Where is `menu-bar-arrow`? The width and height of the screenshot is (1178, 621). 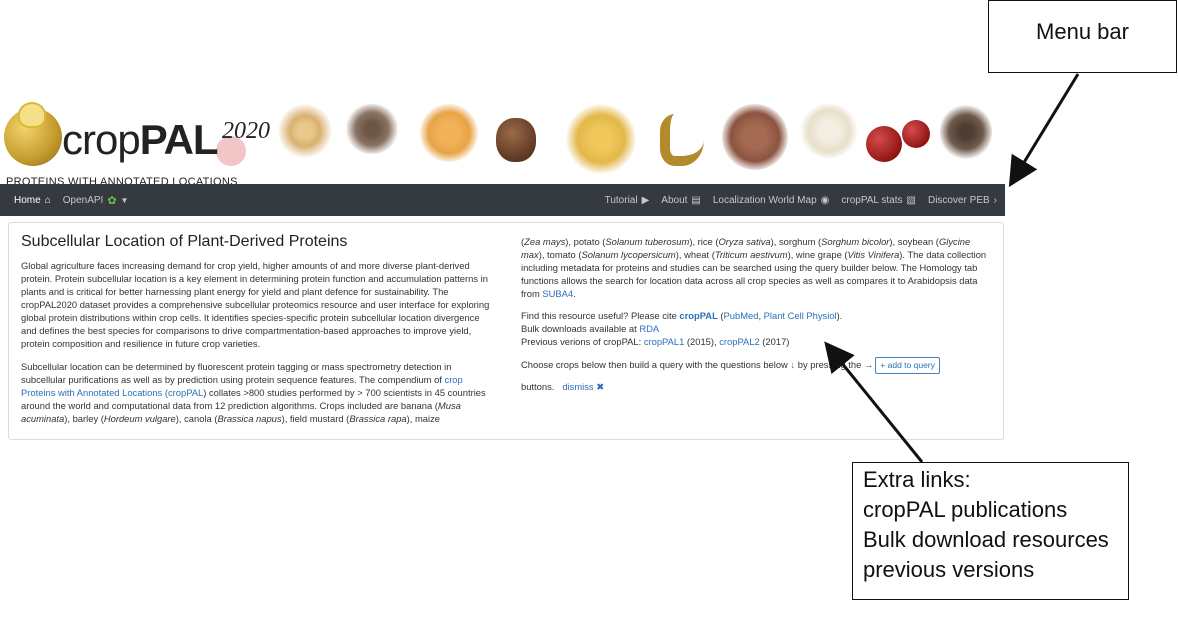 menu-bar-arrow is located at coordinates (1044, 130).